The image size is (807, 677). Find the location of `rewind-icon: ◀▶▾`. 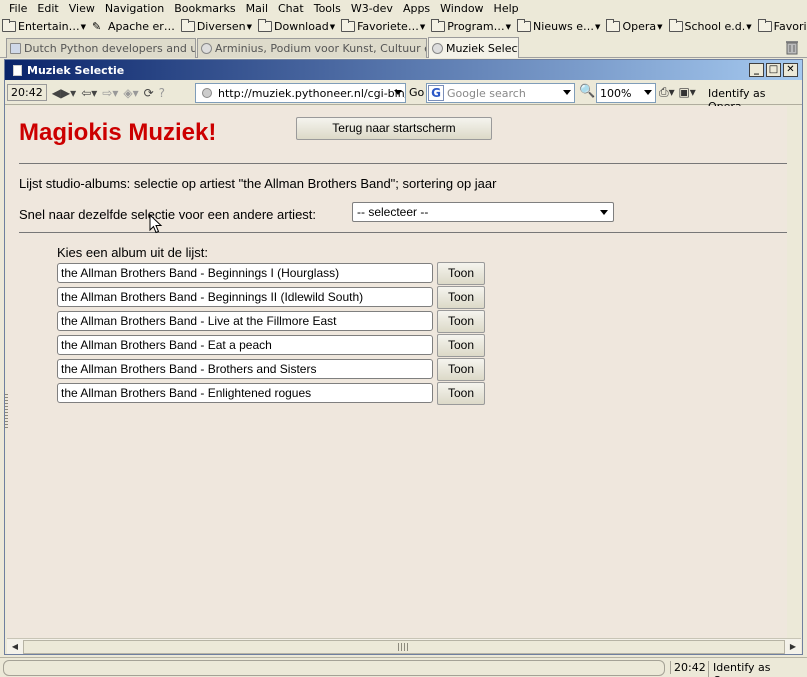

rewind-icon: ◀▶▾ is located at coordinates (64, 93).